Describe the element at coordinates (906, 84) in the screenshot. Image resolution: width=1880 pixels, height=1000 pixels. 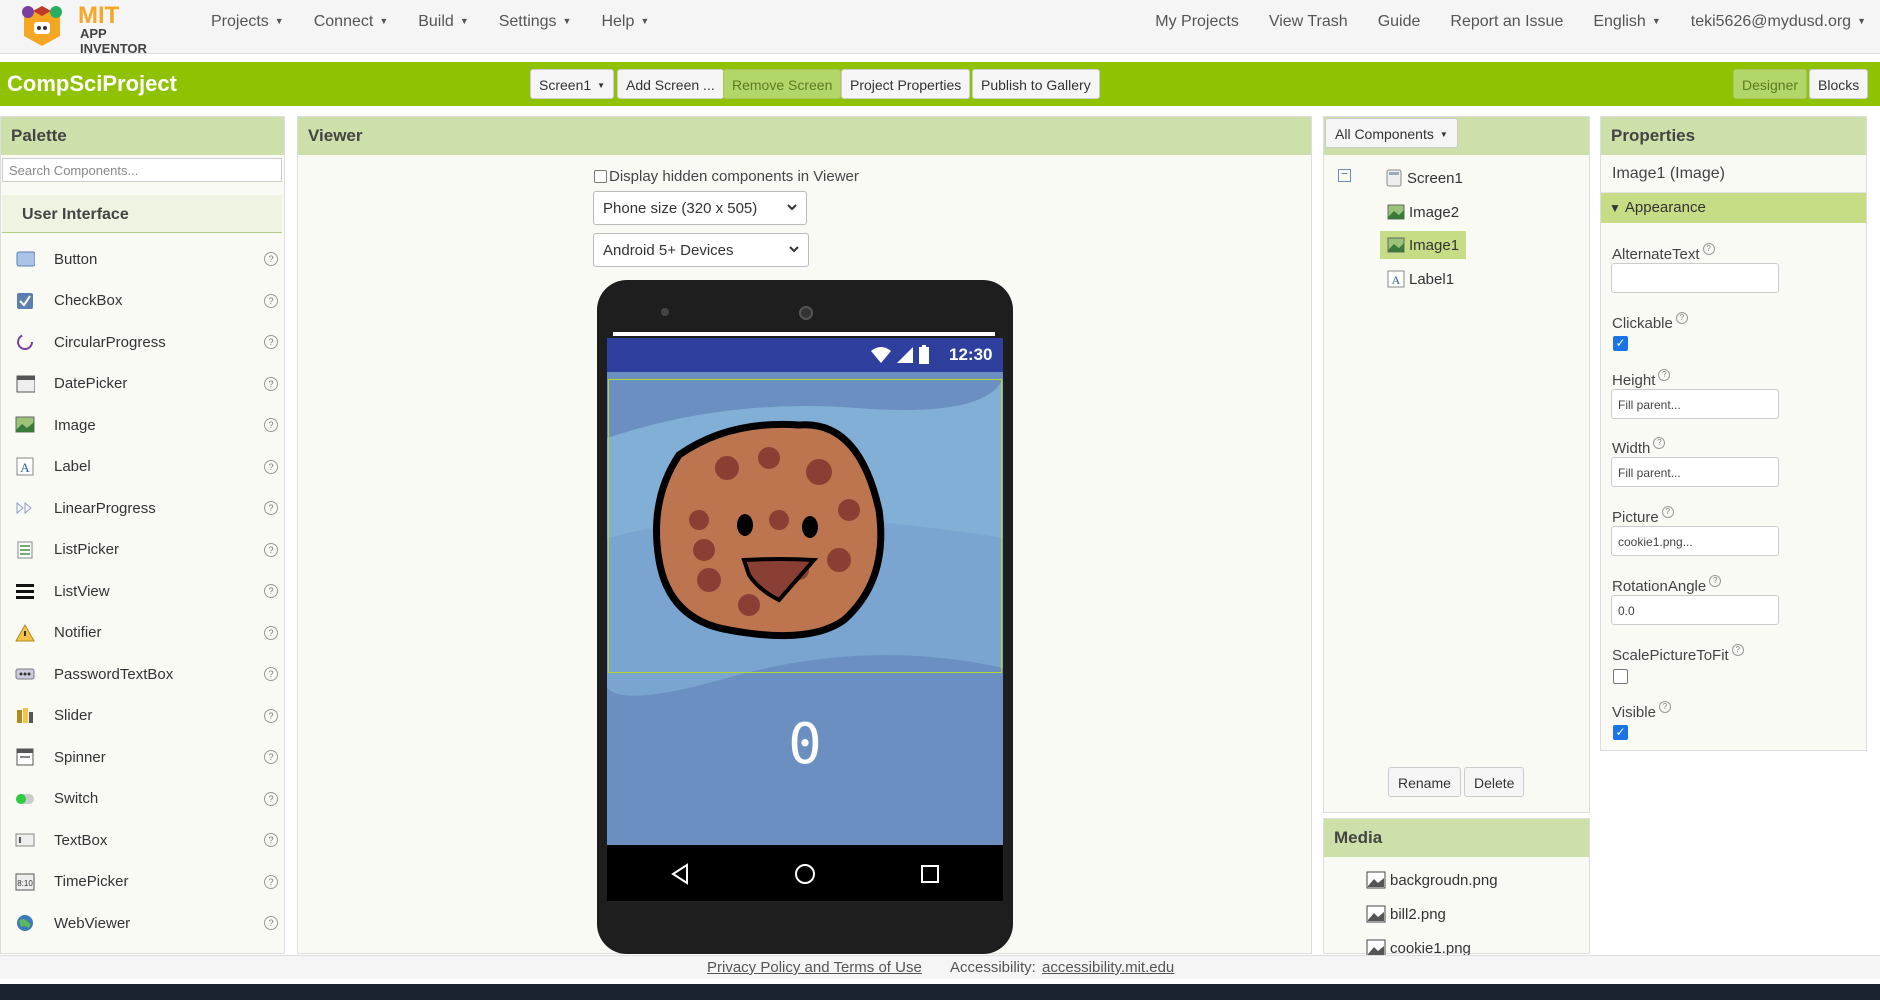
I see `project-properties-button: Project Properties` at that location.